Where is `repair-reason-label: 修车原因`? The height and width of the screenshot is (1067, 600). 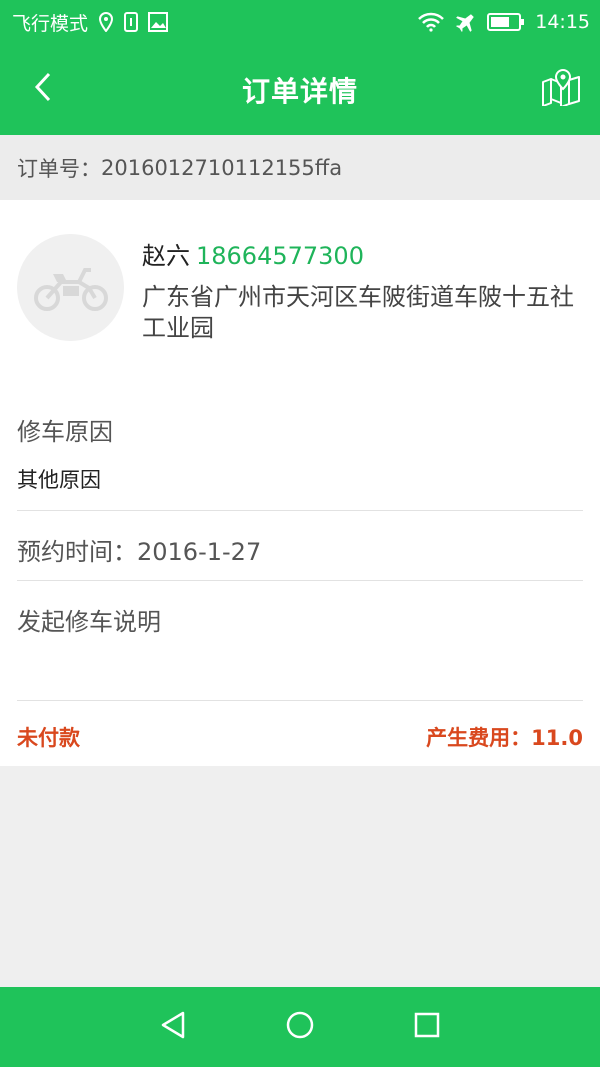 repair-reason-label: 修车原因 is located at coordinates (65, 432).